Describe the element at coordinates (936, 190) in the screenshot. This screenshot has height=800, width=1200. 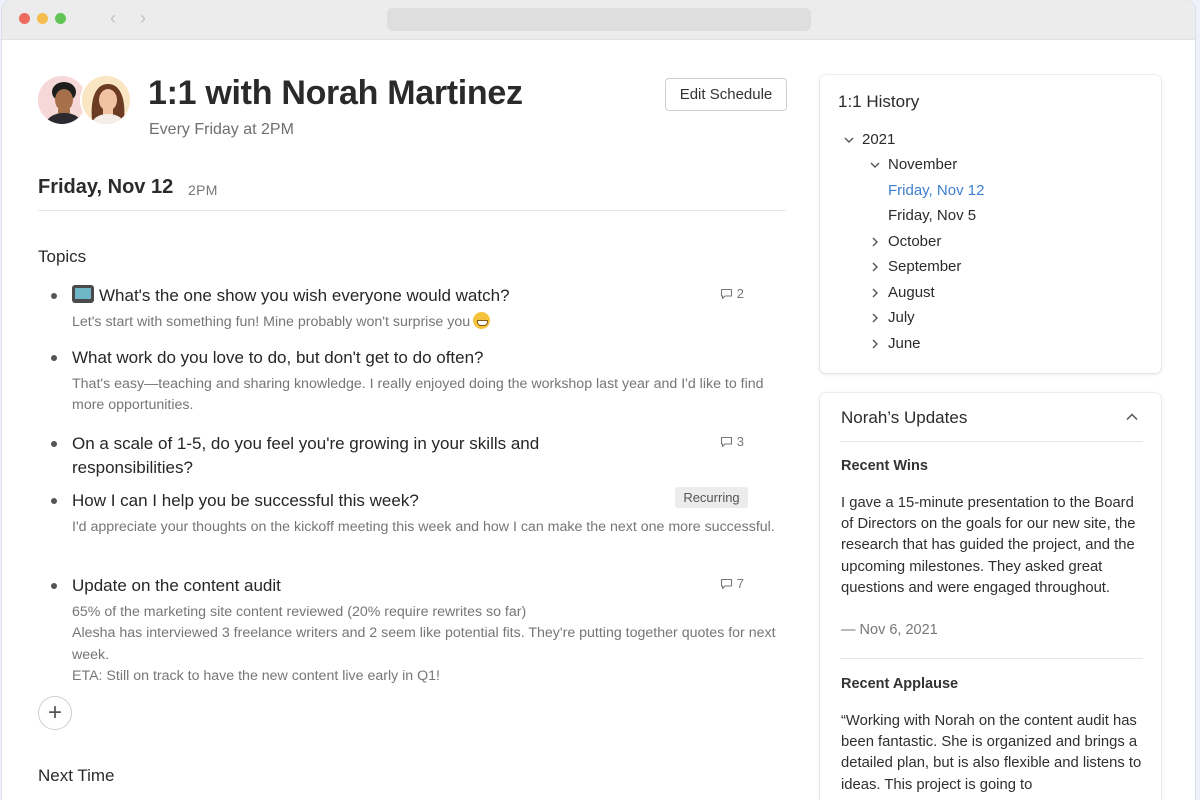
I see `history-entry-nov-12: Friday, Nov 12` at that location.